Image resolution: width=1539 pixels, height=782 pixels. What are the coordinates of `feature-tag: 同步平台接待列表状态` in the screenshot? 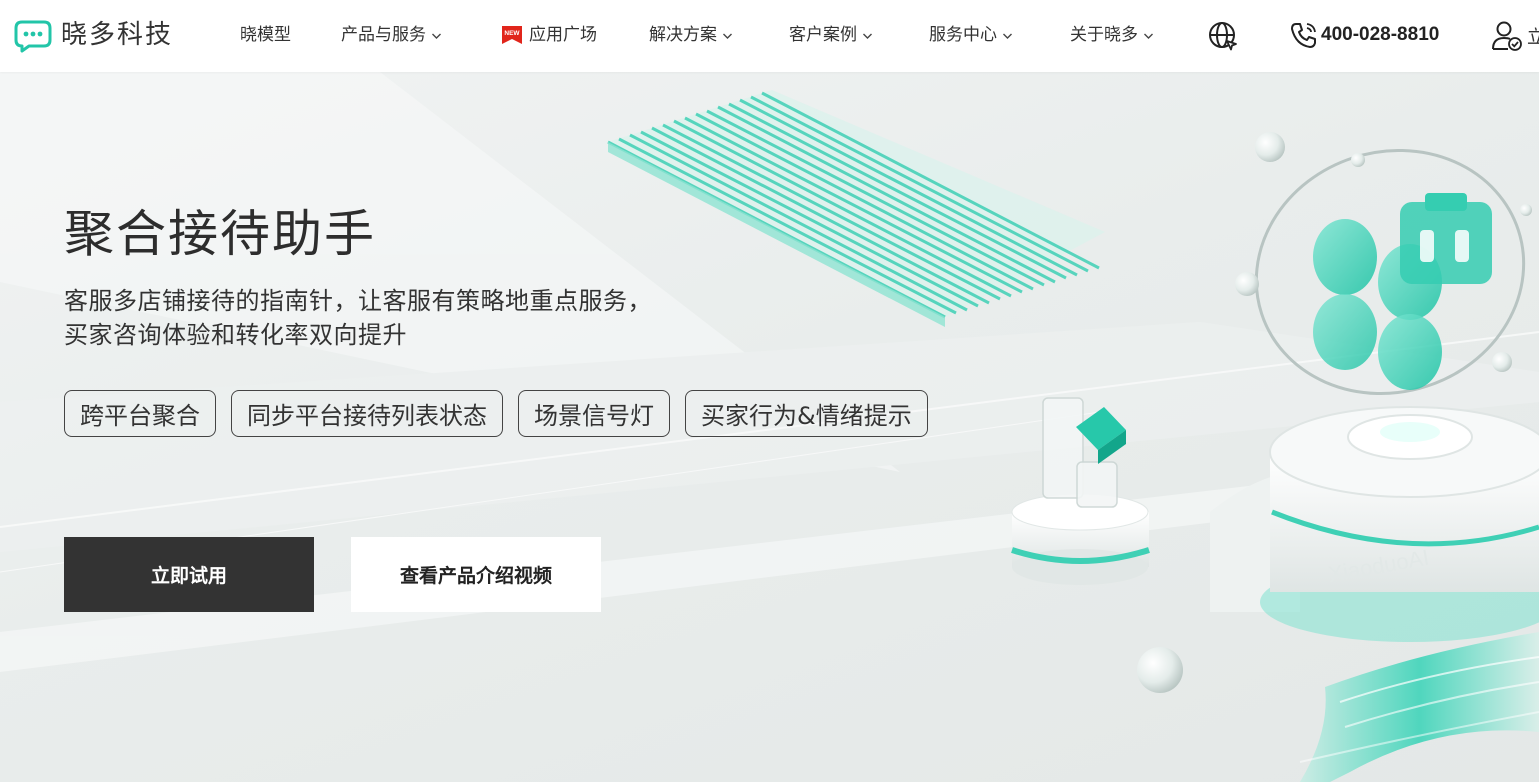 It's located at (367, 413).